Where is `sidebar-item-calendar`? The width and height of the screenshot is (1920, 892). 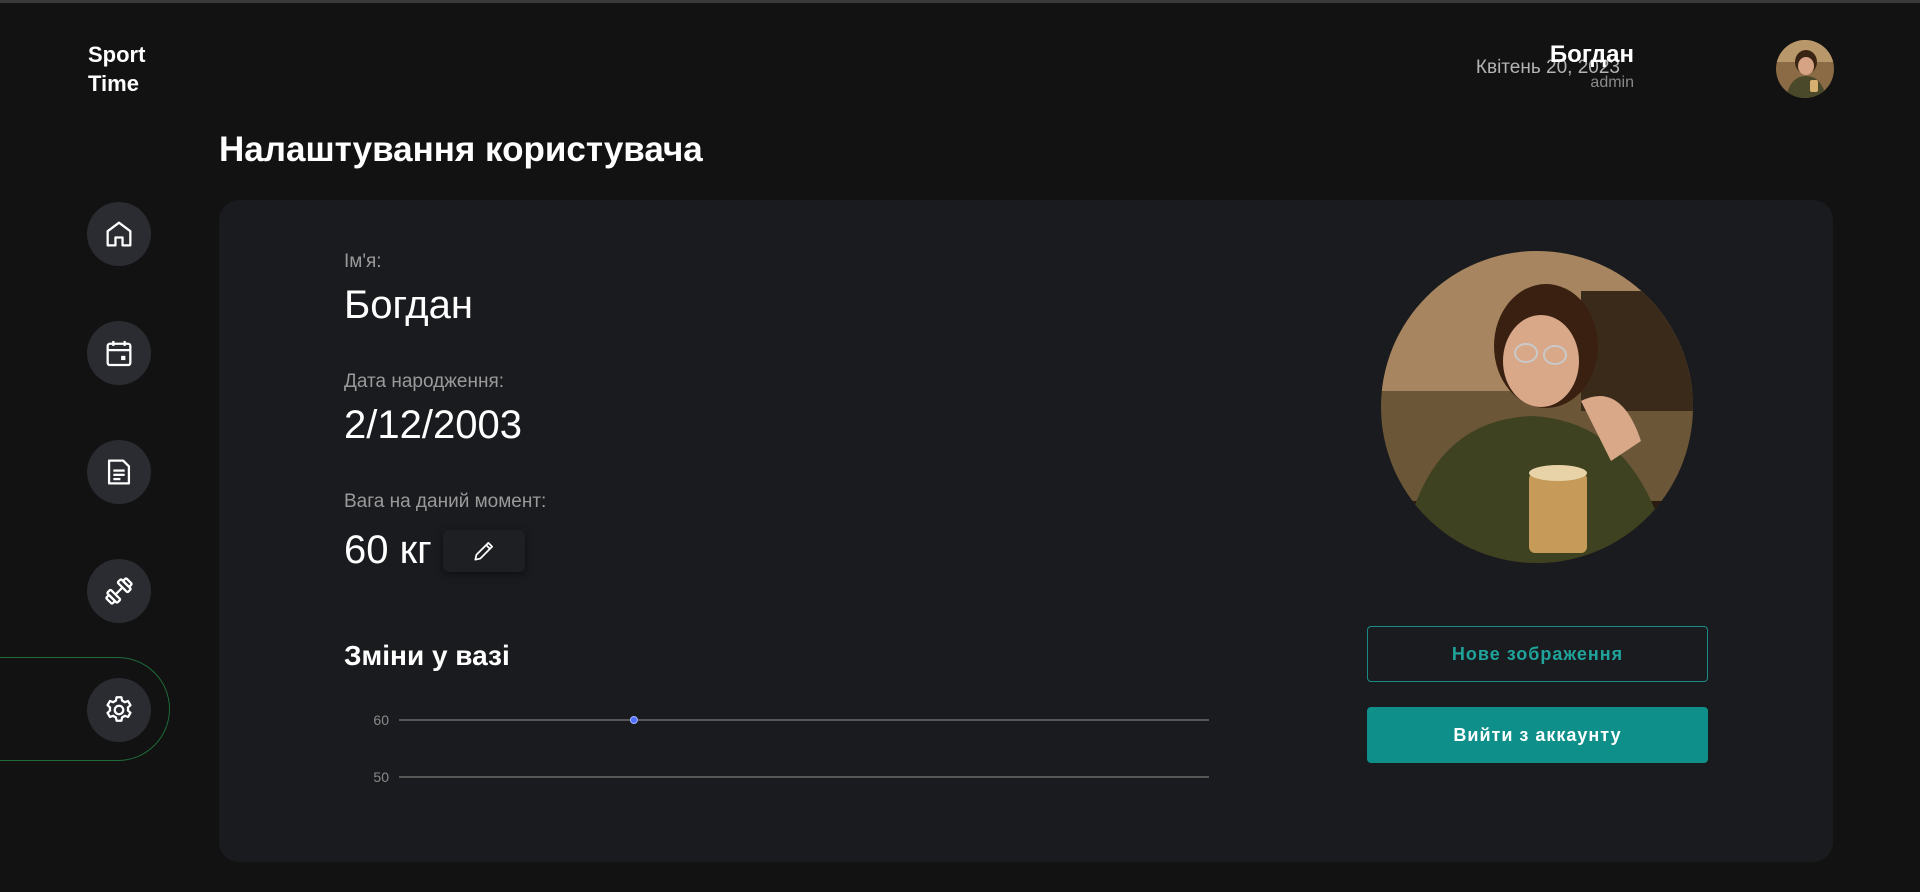
sidebar-item-calendar is located at coordinates (119, 353).